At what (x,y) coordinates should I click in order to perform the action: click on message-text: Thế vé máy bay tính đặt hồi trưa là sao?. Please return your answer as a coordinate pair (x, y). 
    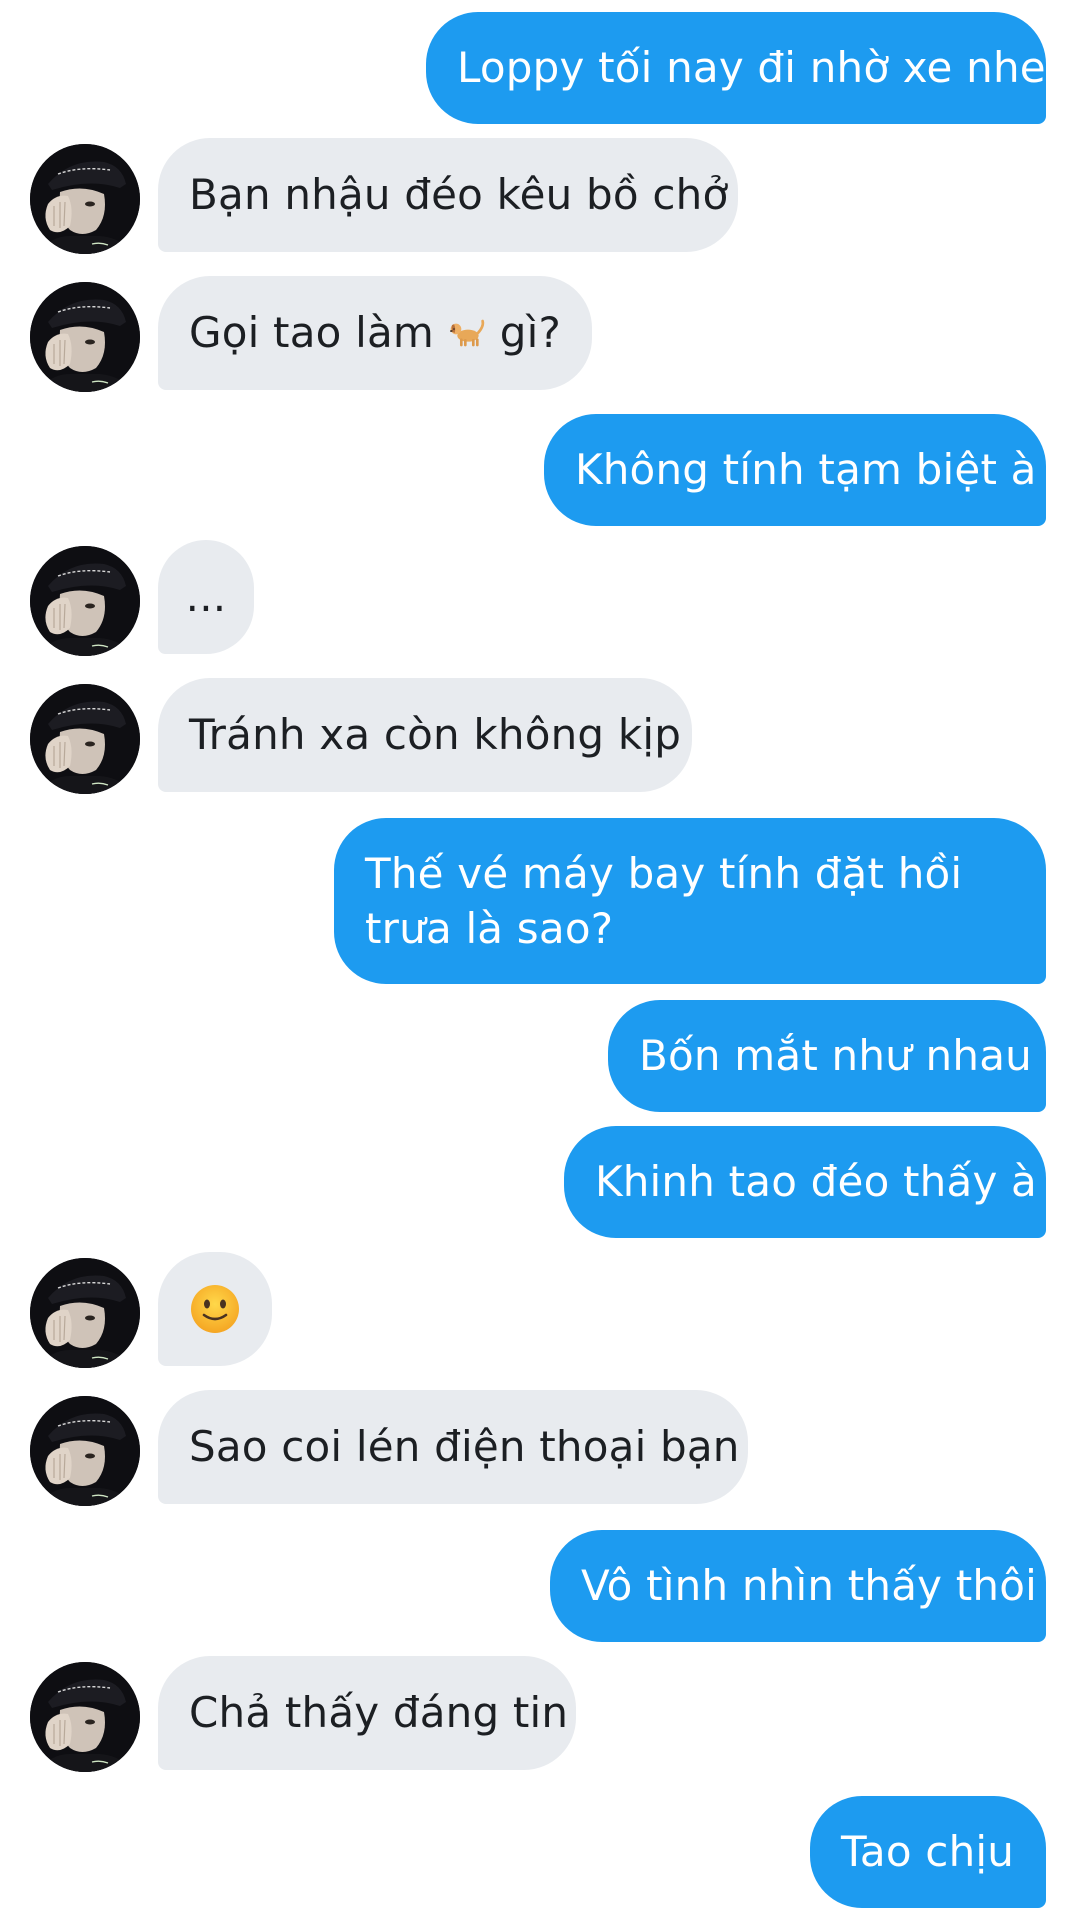
    Looking at the image, I should click on (664, 901).